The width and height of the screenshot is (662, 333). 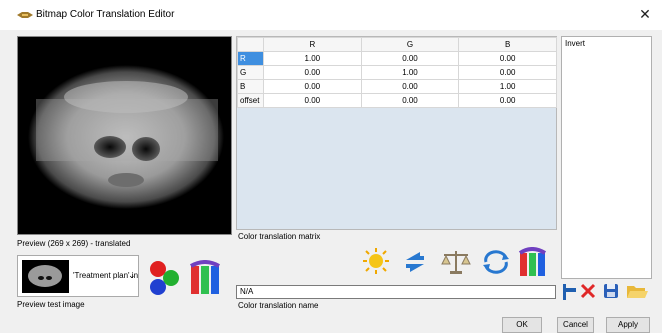 What do you see at coordinates (575, 43) in the screenshot?
I see `list-item: Invert` at bounding box center [575, 43].